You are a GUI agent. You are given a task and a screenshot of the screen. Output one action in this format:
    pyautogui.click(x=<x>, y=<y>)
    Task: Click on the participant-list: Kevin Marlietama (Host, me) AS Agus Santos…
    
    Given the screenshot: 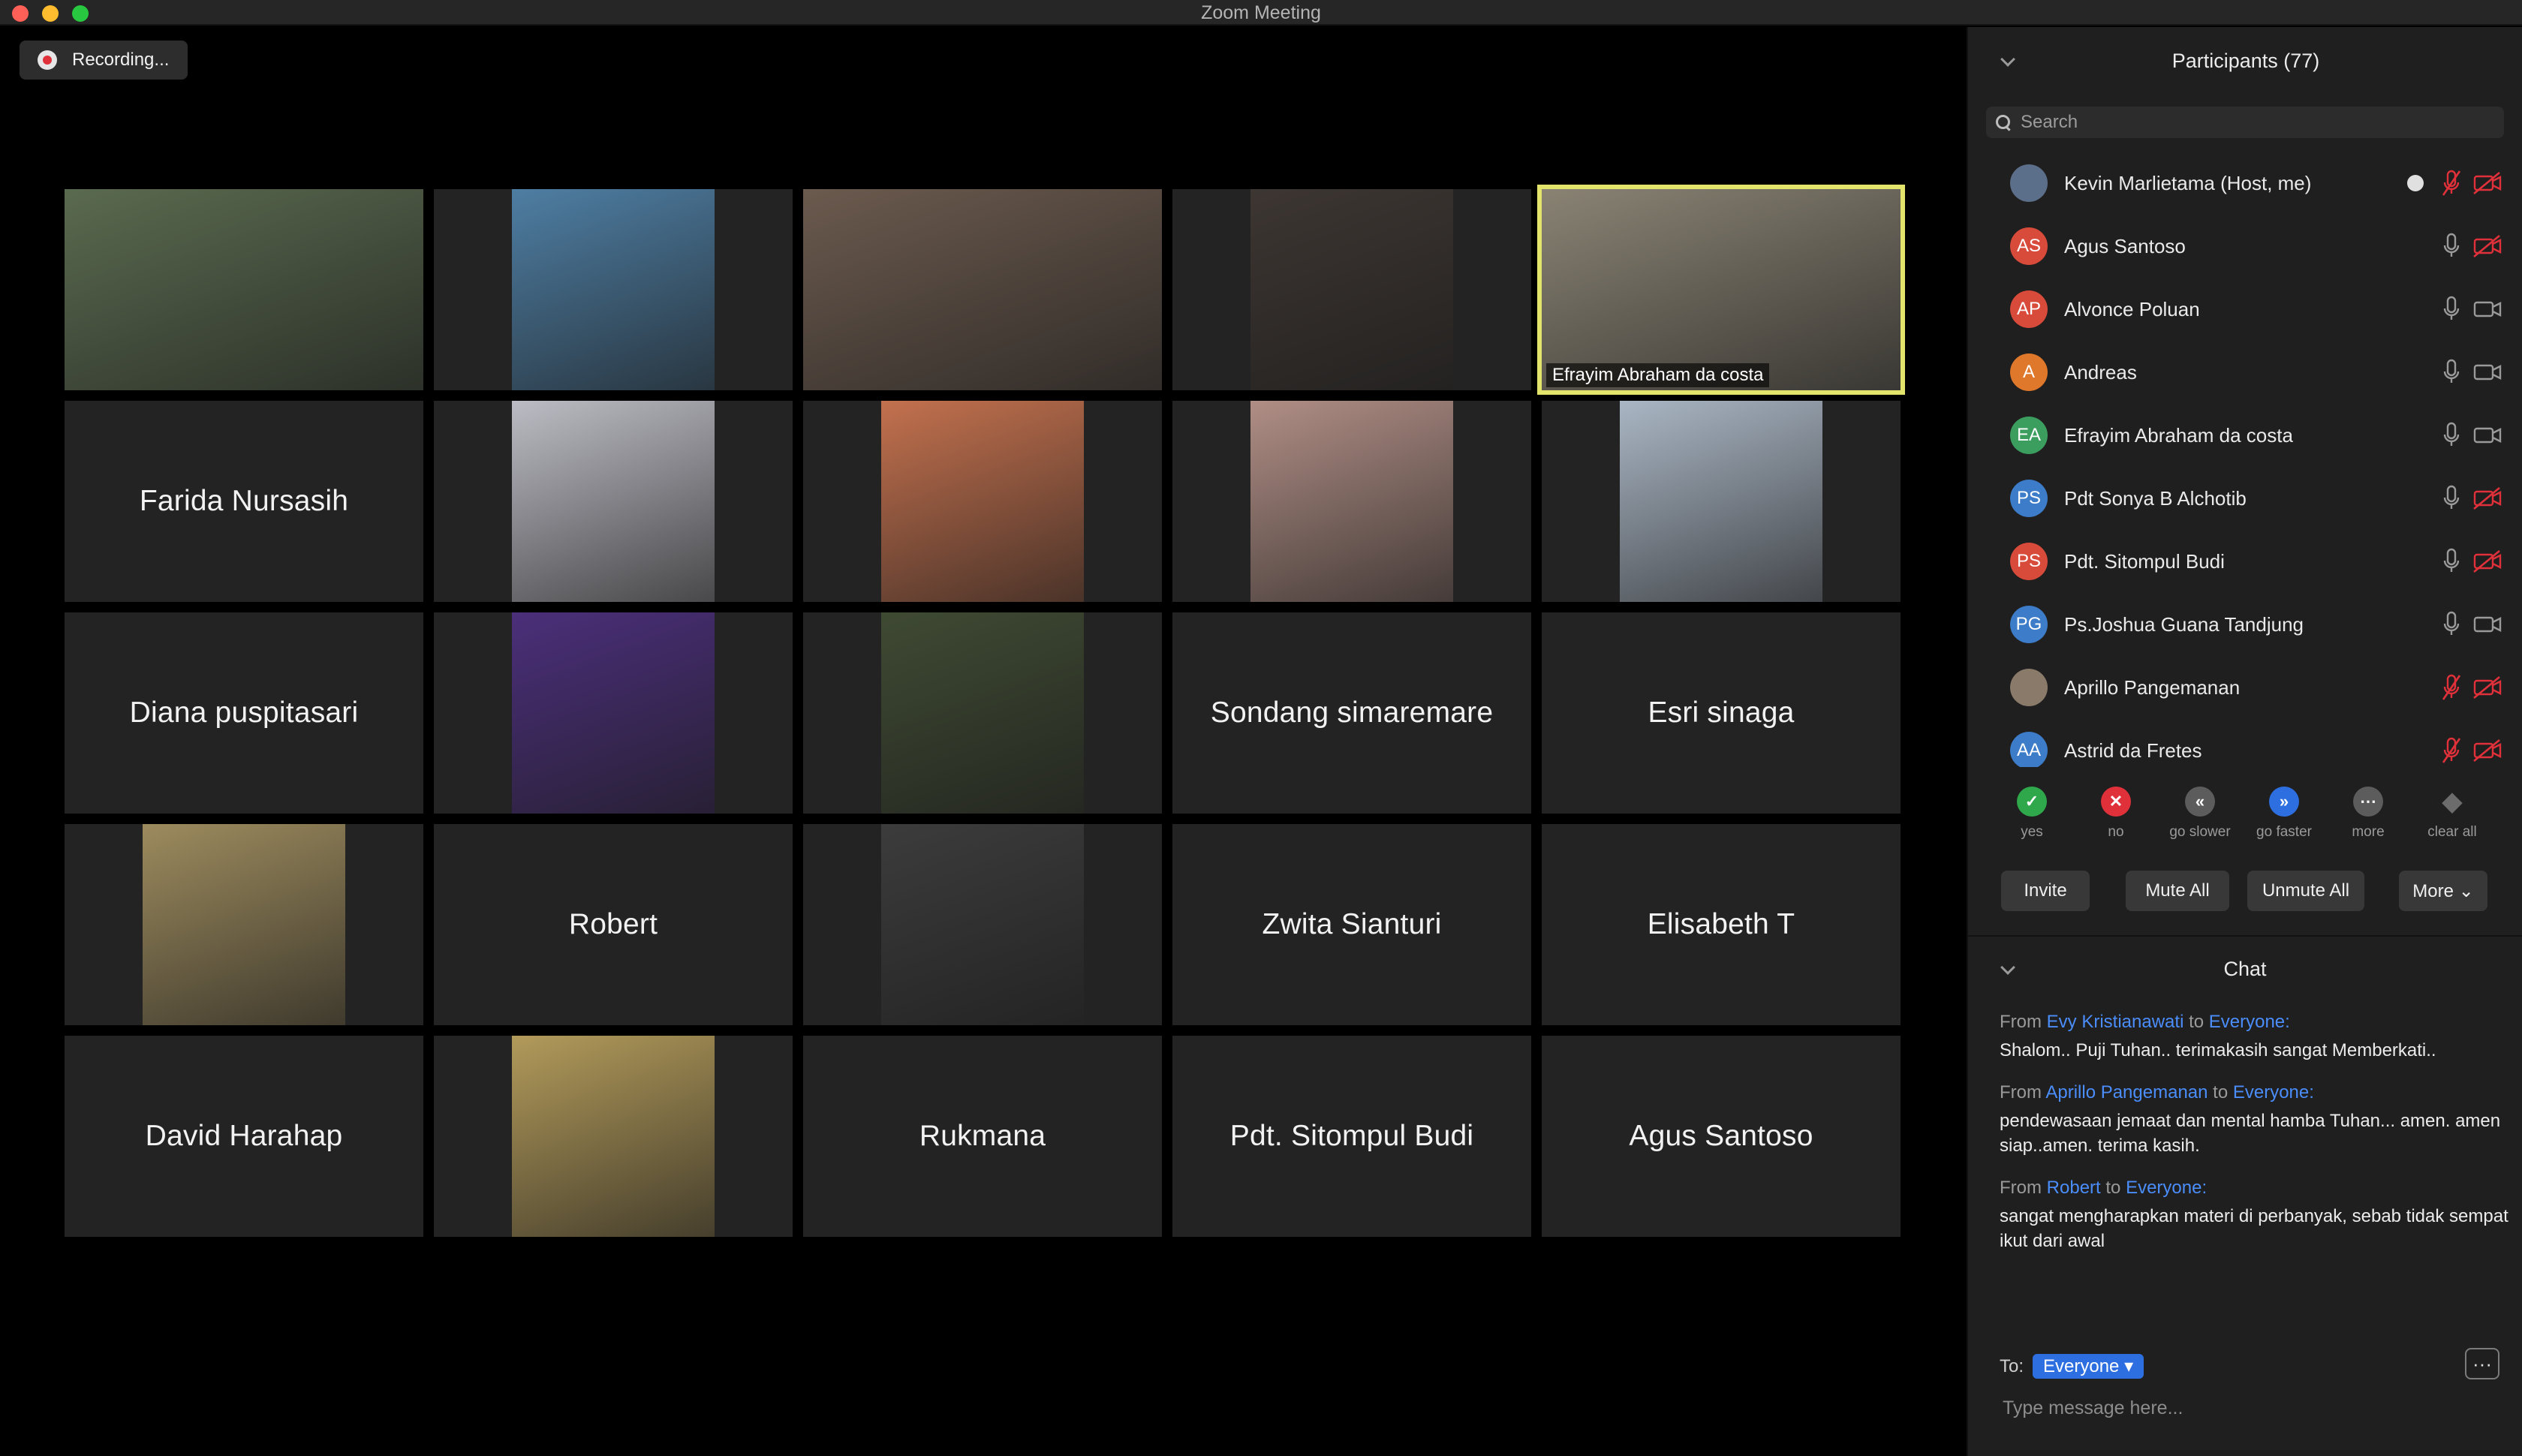 What is the action you would take?
    pyautogui.click(x=2245, y=459)
    